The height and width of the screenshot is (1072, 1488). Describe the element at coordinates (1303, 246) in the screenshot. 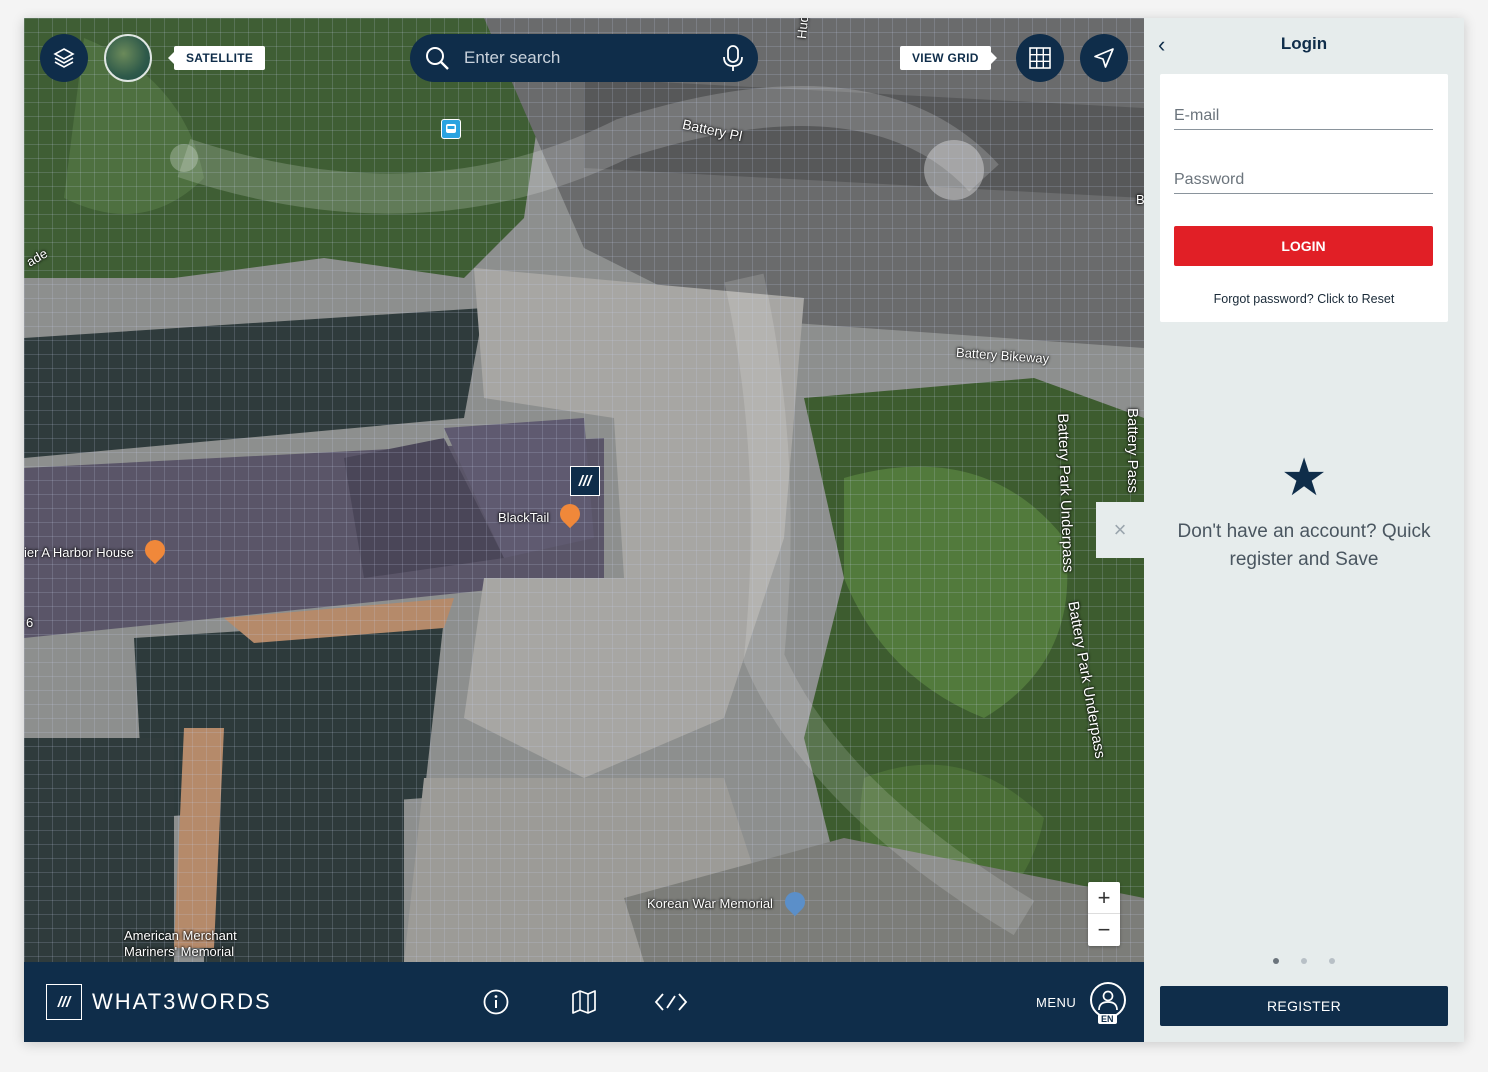

I see `login-button: LOGIN` at that location.